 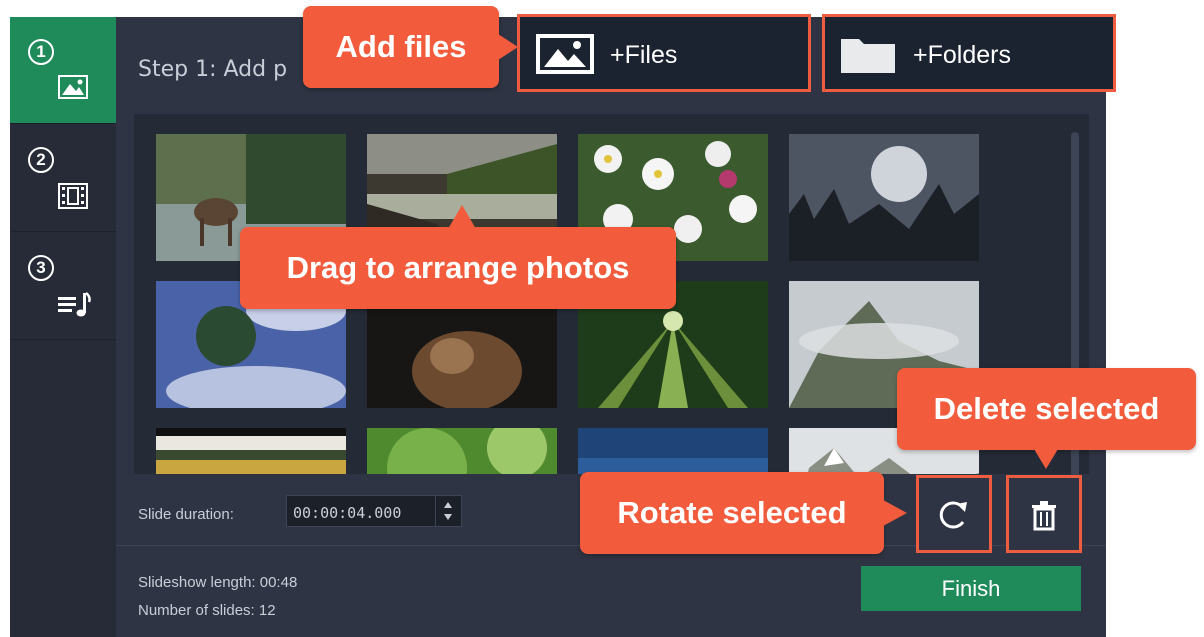 I want to click on add-folders-button: +Folders, so click(x=969, y=53).